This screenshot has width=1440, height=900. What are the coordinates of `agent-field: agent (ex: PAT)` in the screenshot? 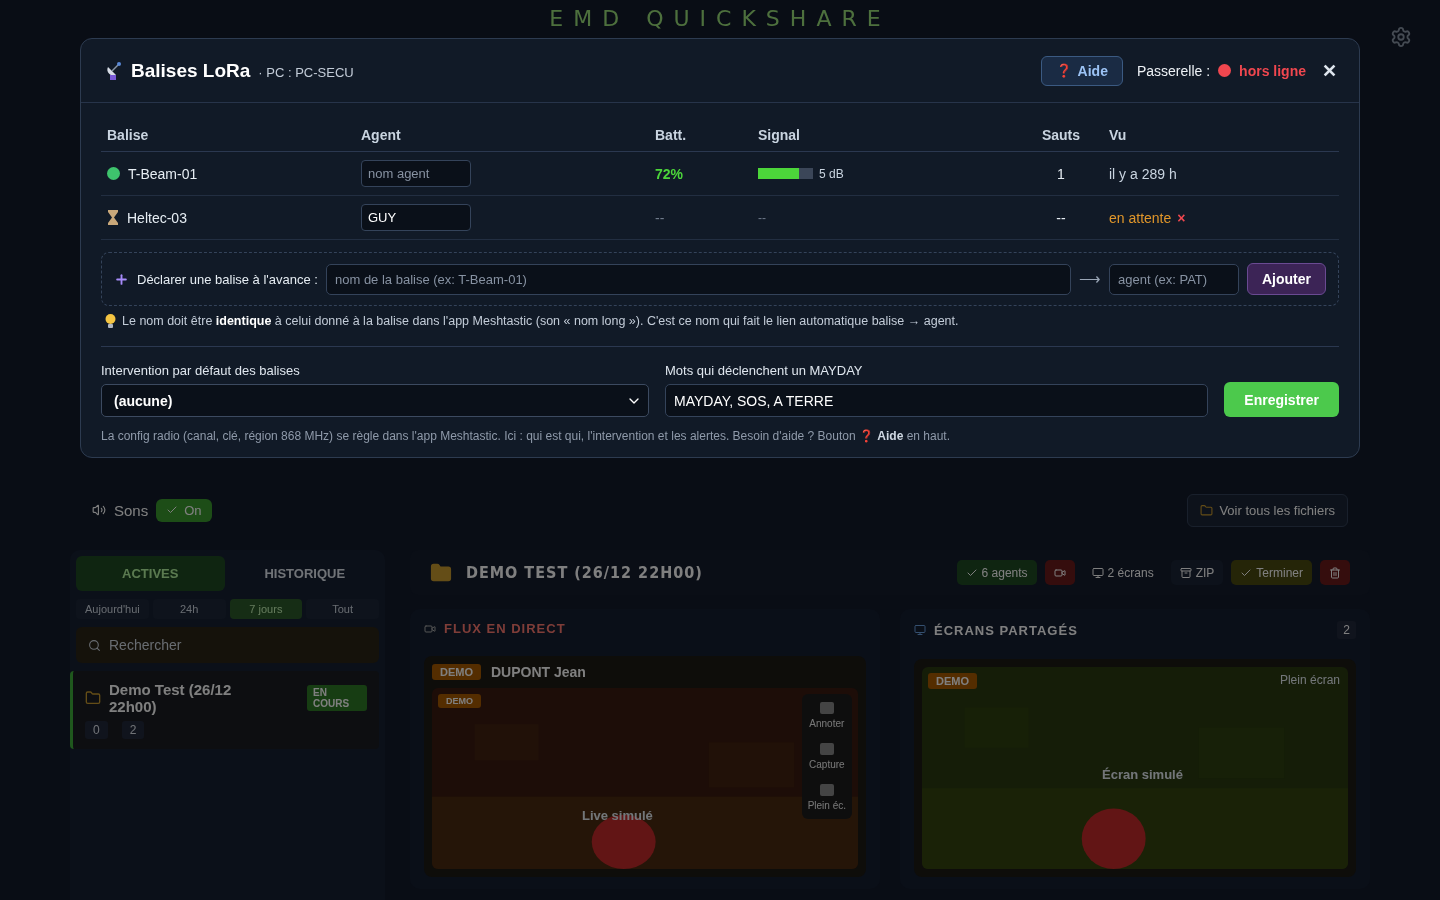 It's located at (1174, 279).